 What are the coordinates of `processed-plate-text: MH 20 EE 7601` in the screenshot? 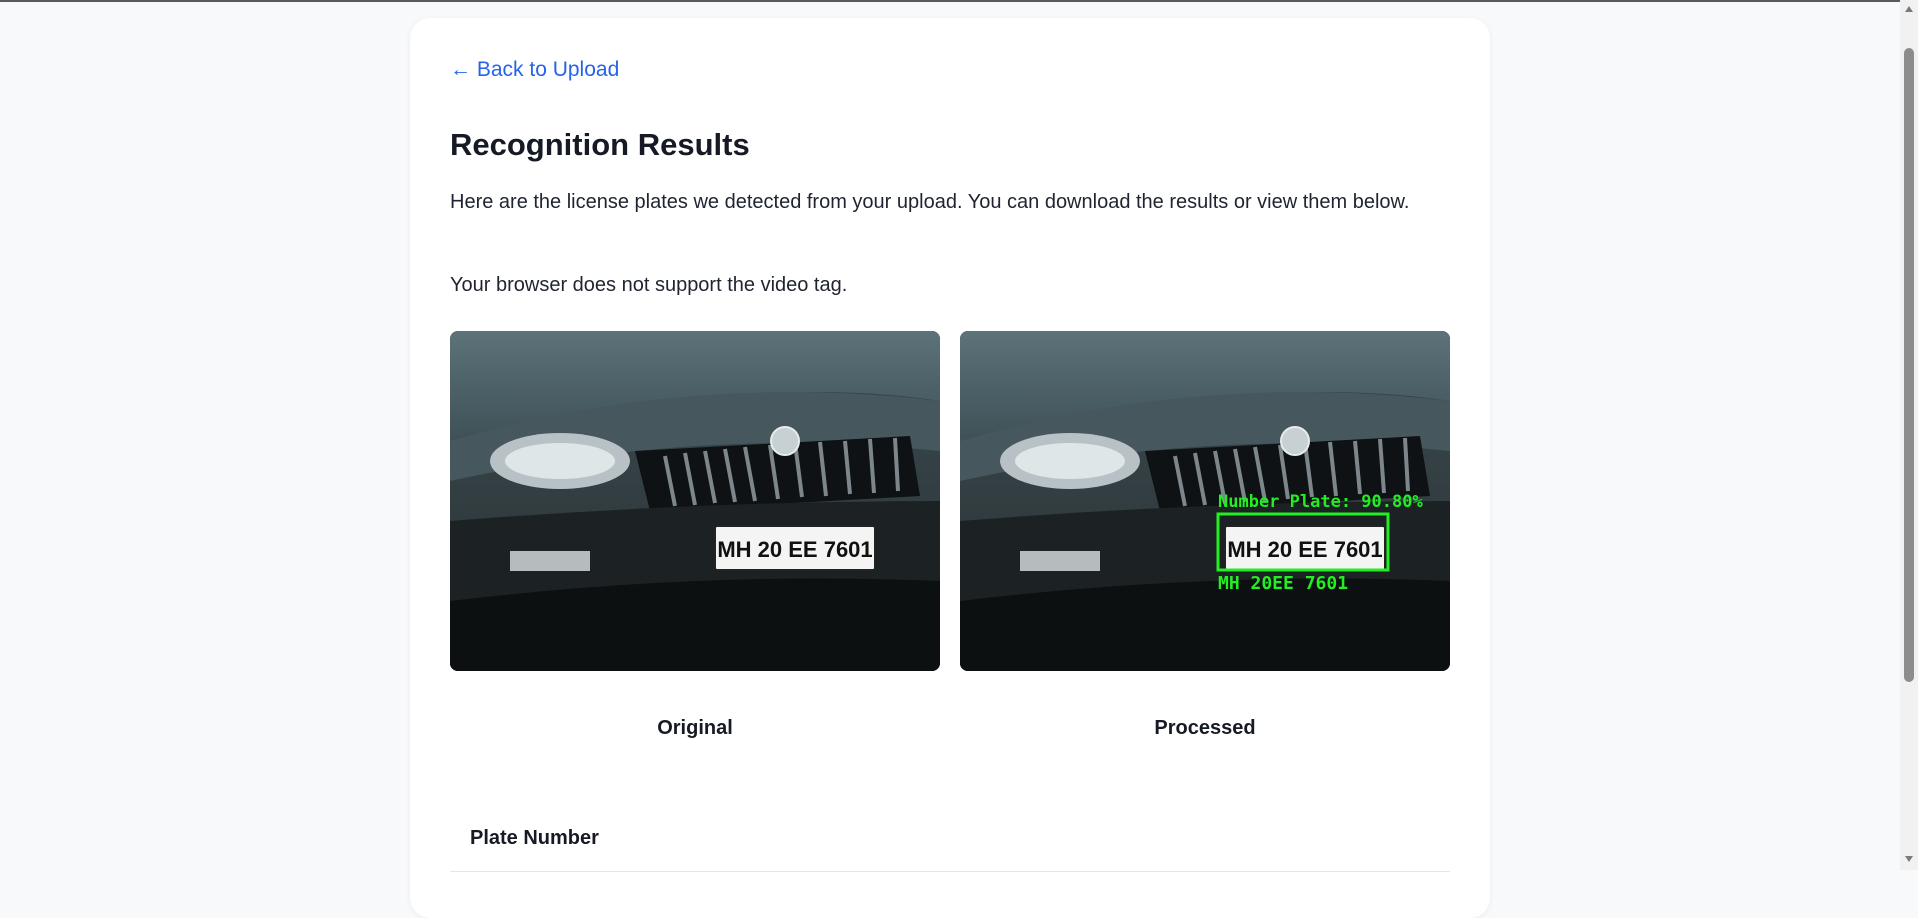 It's located at (1304, 549).